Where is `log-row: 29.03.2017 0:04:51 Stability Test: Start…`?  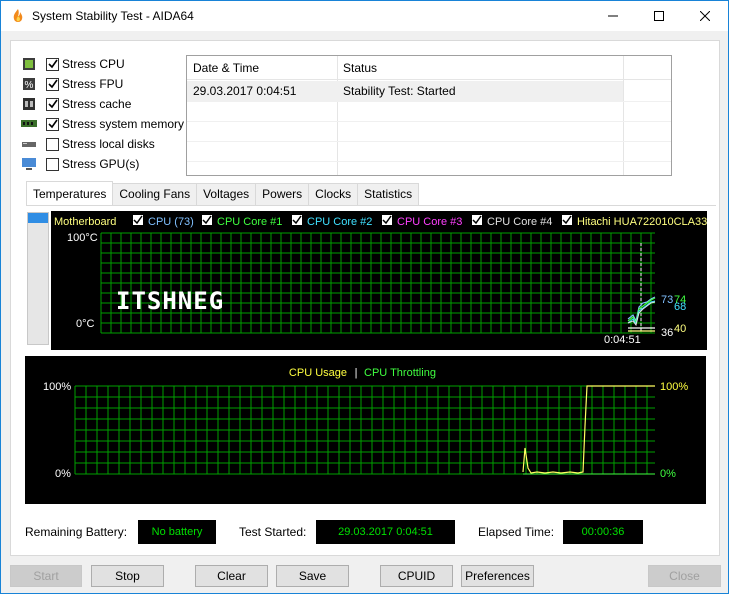 log-row: 29.03.2017 0:04:51 Stability Test: Start… is located at coordinates (405, 91).